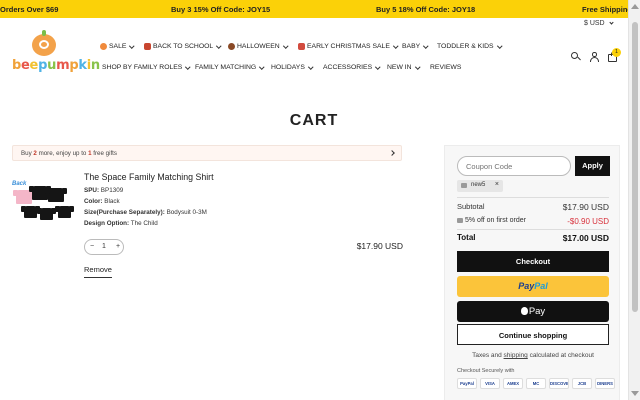 The image size is (640, 400). Describe the element at coordinates (605, 383) in the screenshot. I see `diners-icon: DINERS` at that location.